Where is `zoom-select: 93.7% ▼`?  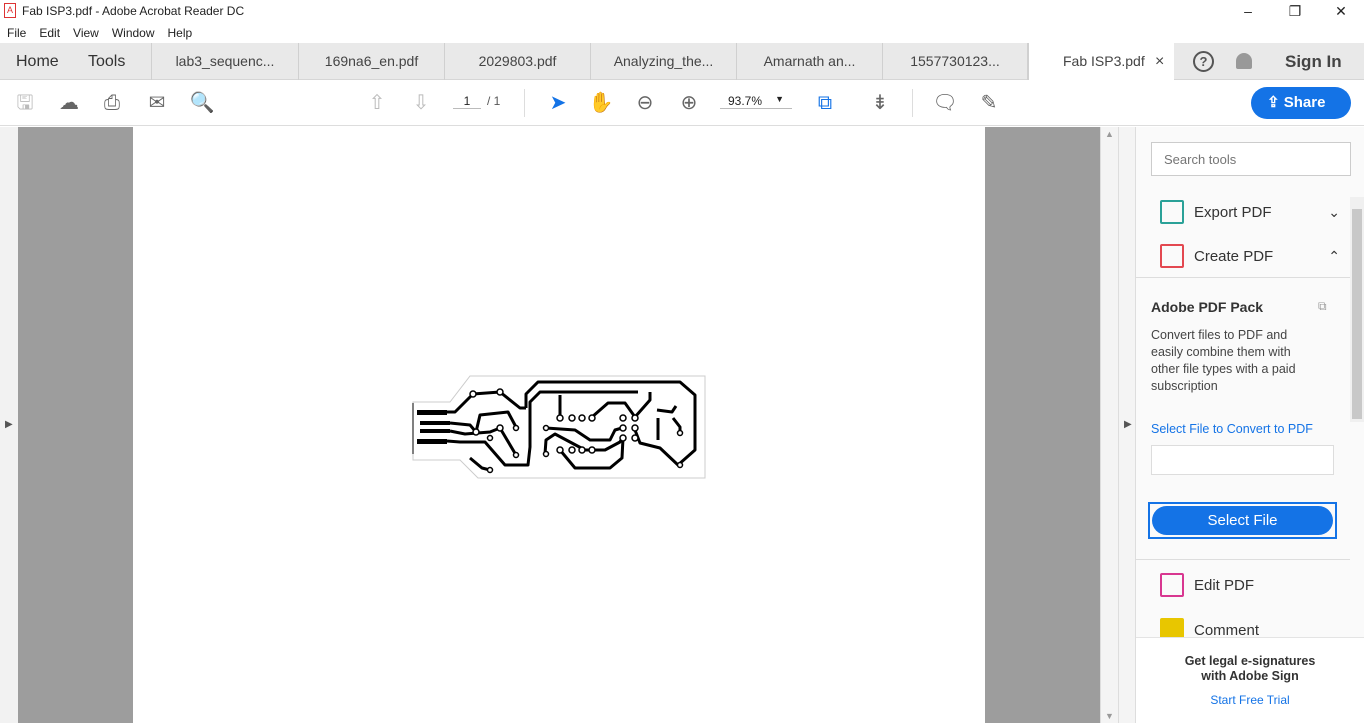 zoom-select: 93.7% ▼ is located at coordinates (756, 101).